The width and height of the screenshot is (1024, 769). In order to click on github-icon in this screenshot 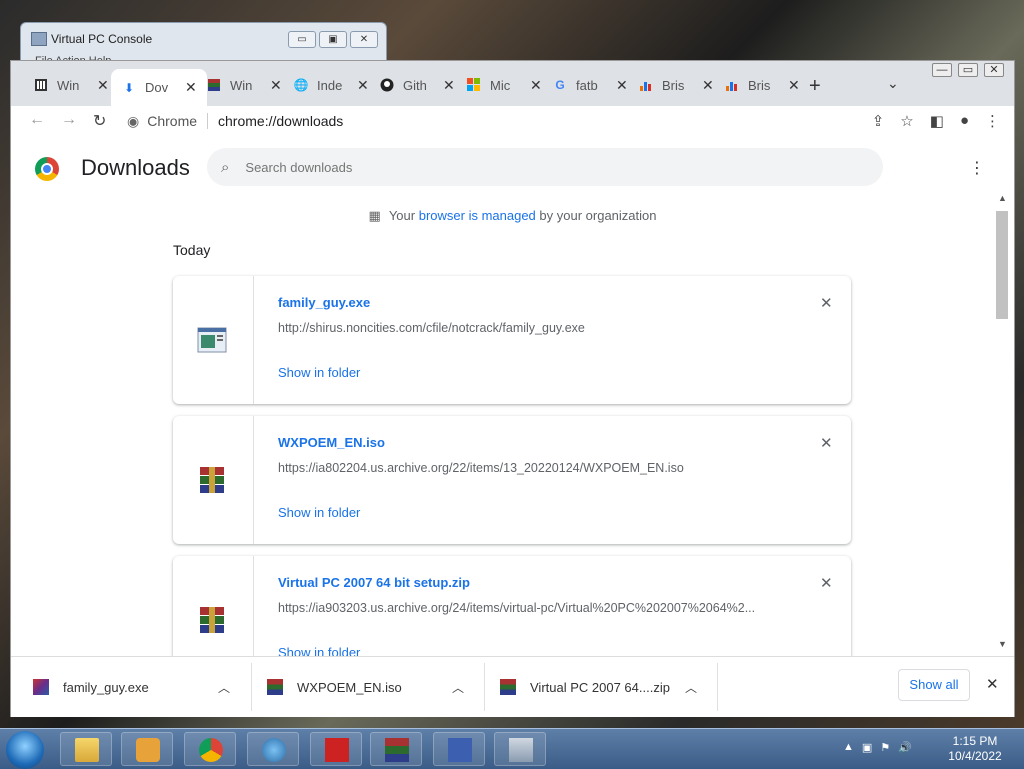, I will do `click(387, 85)`.